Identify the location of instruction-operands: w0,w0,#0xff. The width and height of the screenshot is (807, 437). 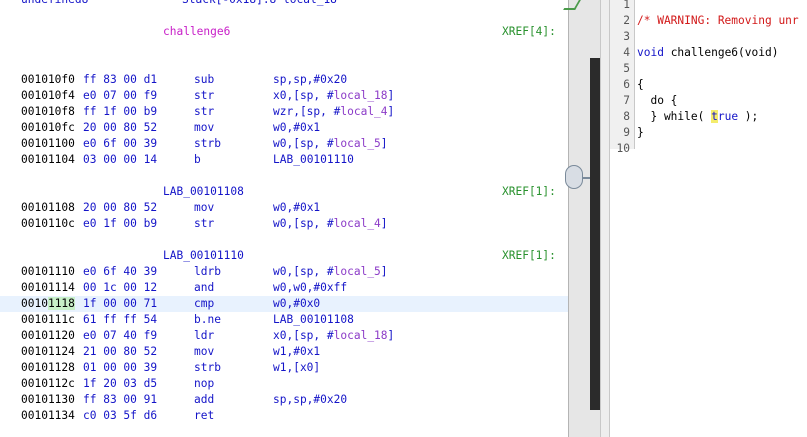
(310, 288).